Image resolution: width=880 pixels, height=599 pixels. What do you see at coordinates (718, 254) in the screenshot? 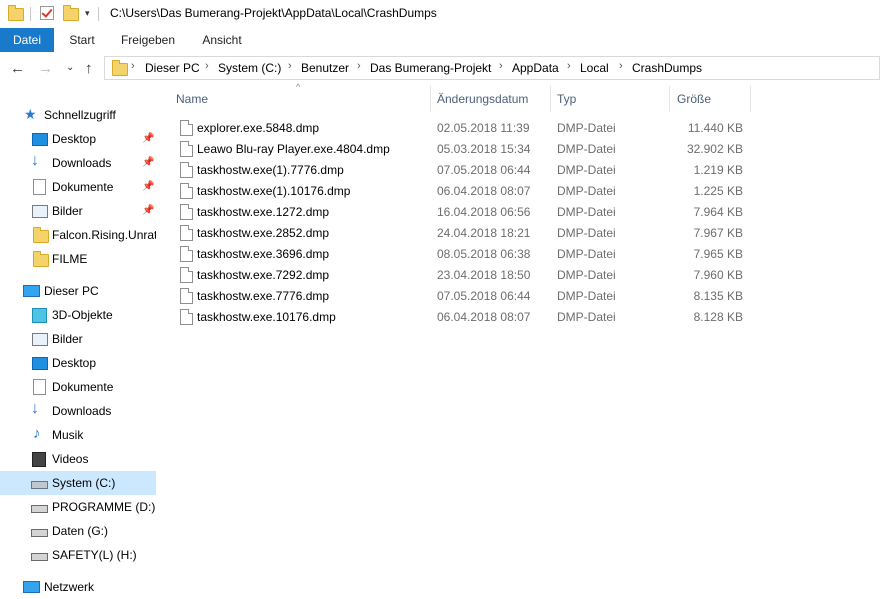
I see `file-size: 7.965 KB` at bounding box center [718, 254].